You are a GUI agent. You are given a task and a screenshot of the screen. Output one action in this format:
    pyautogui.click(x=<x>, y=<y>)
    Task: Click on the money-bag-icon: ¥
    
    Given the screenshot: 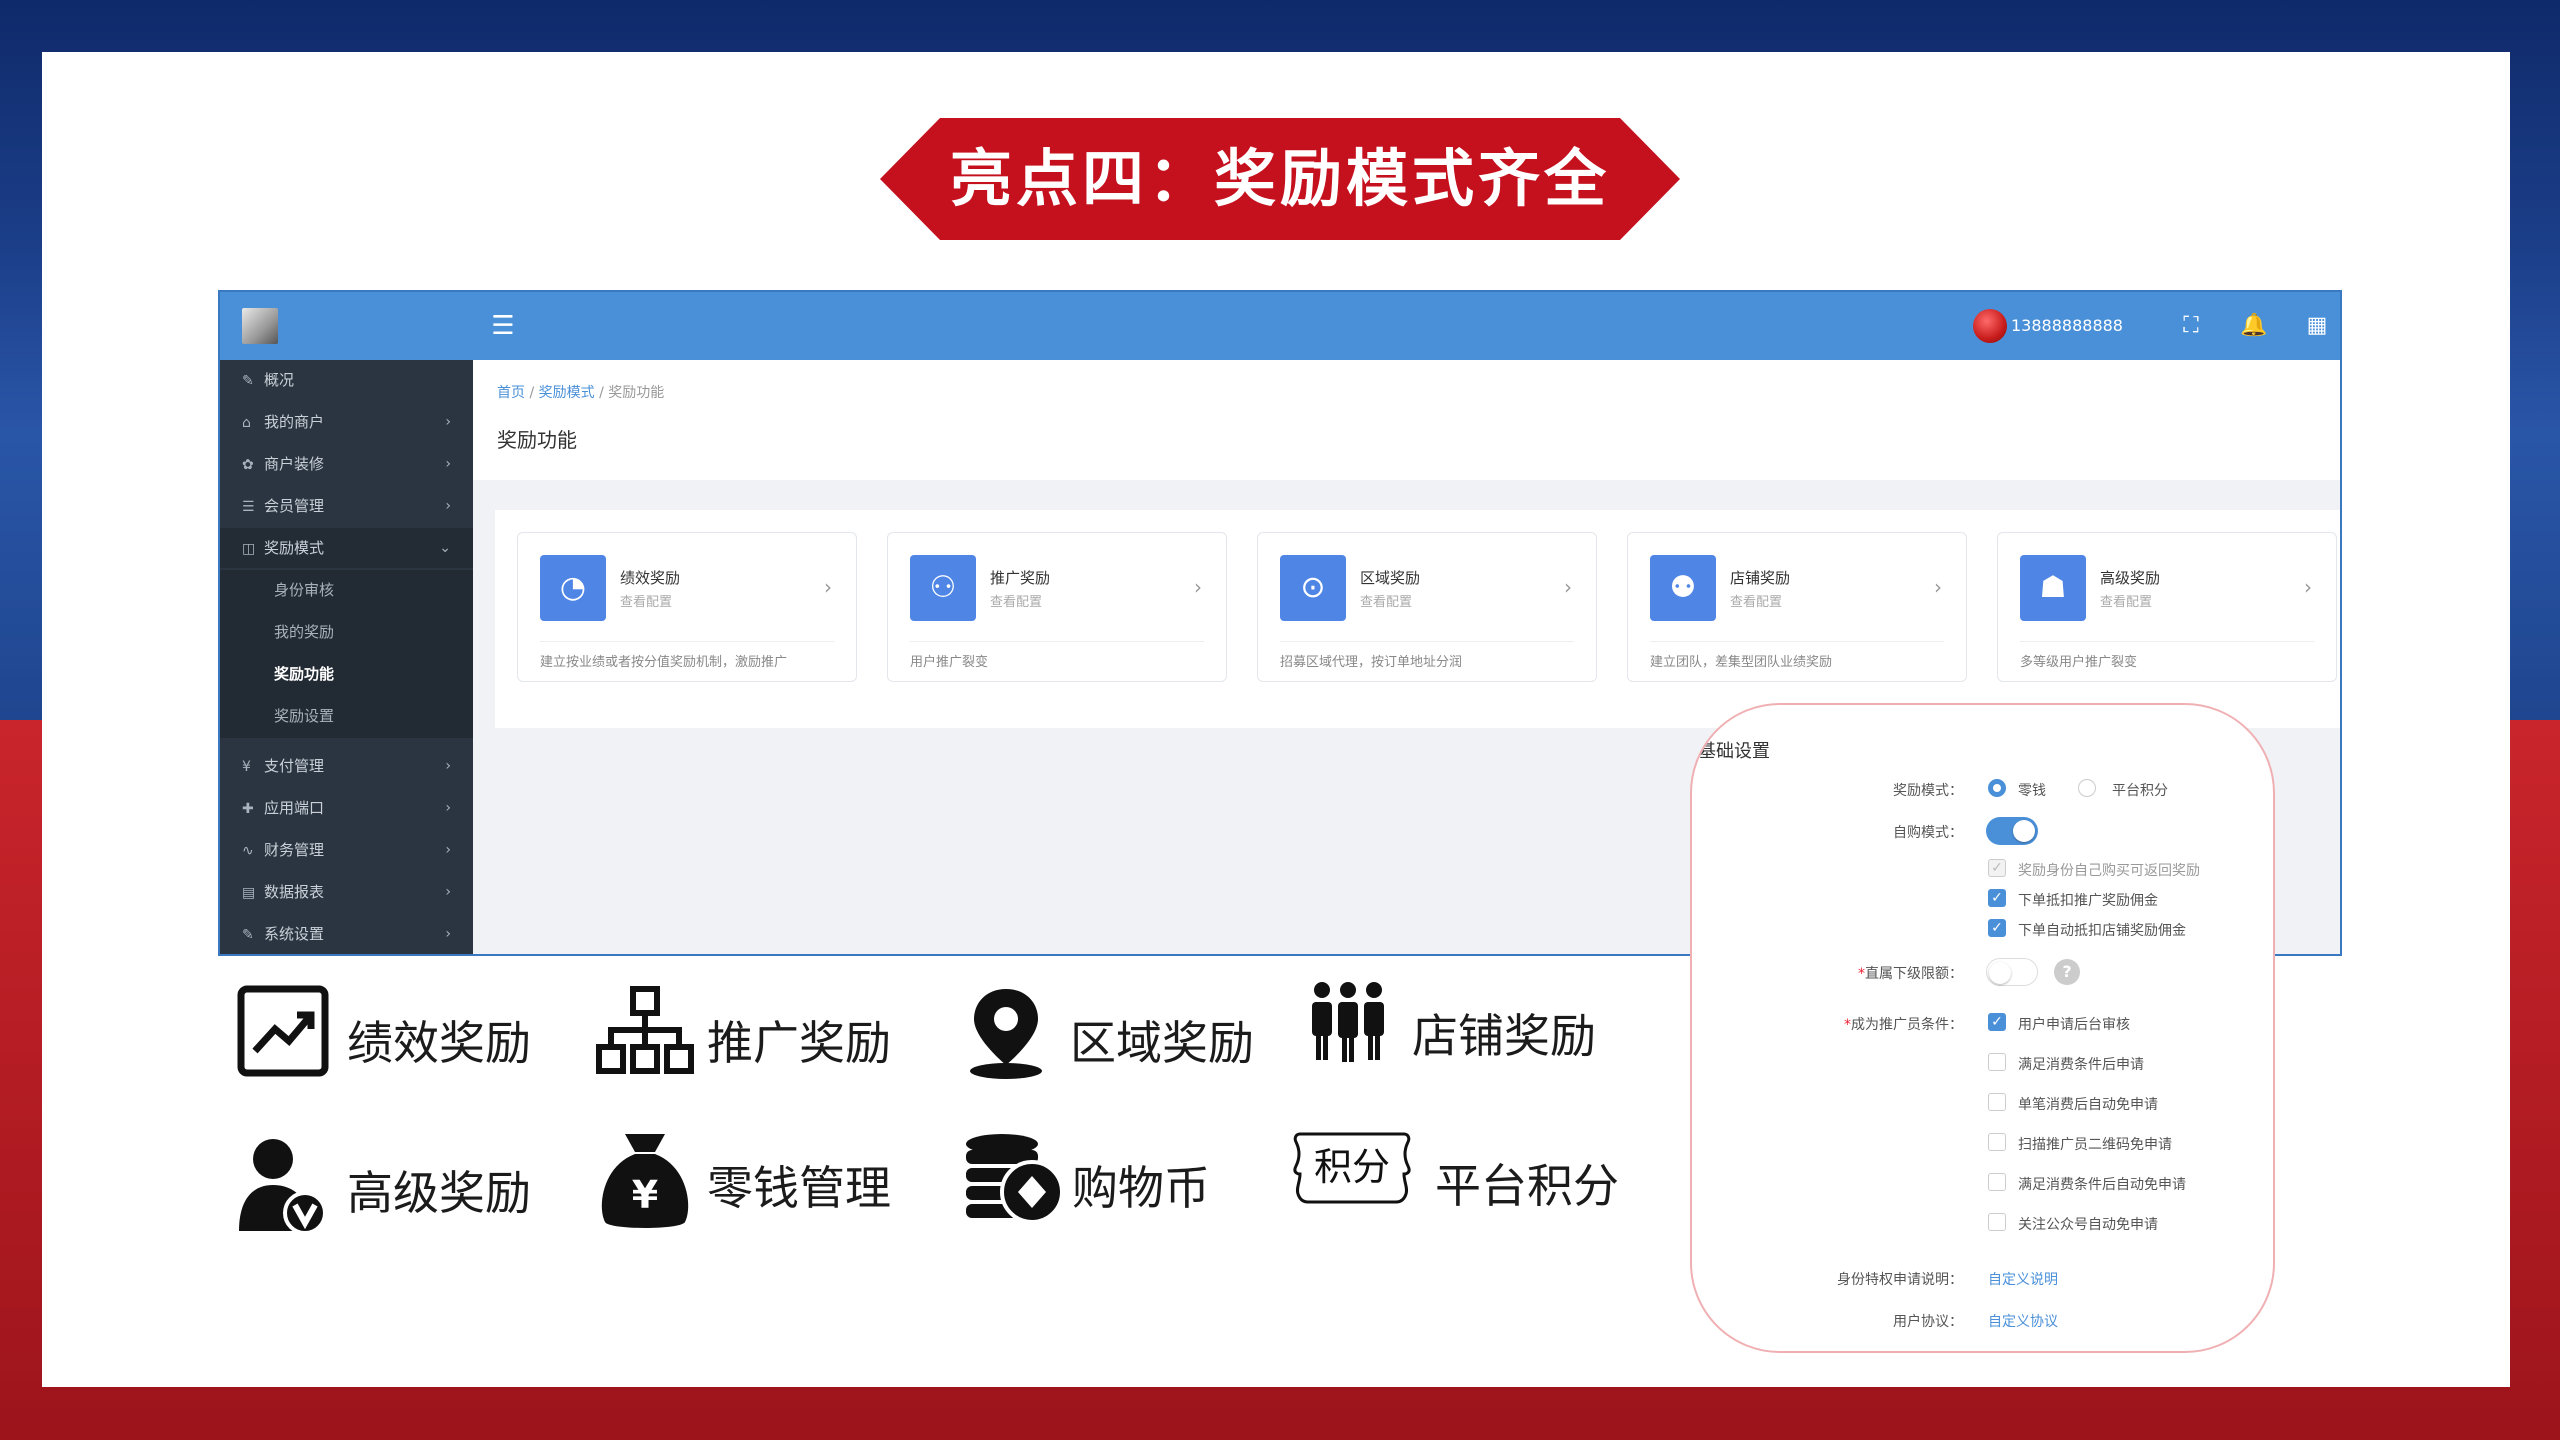 What is the action you would take?
    pyautogui.click(x=643, y=1180)
    